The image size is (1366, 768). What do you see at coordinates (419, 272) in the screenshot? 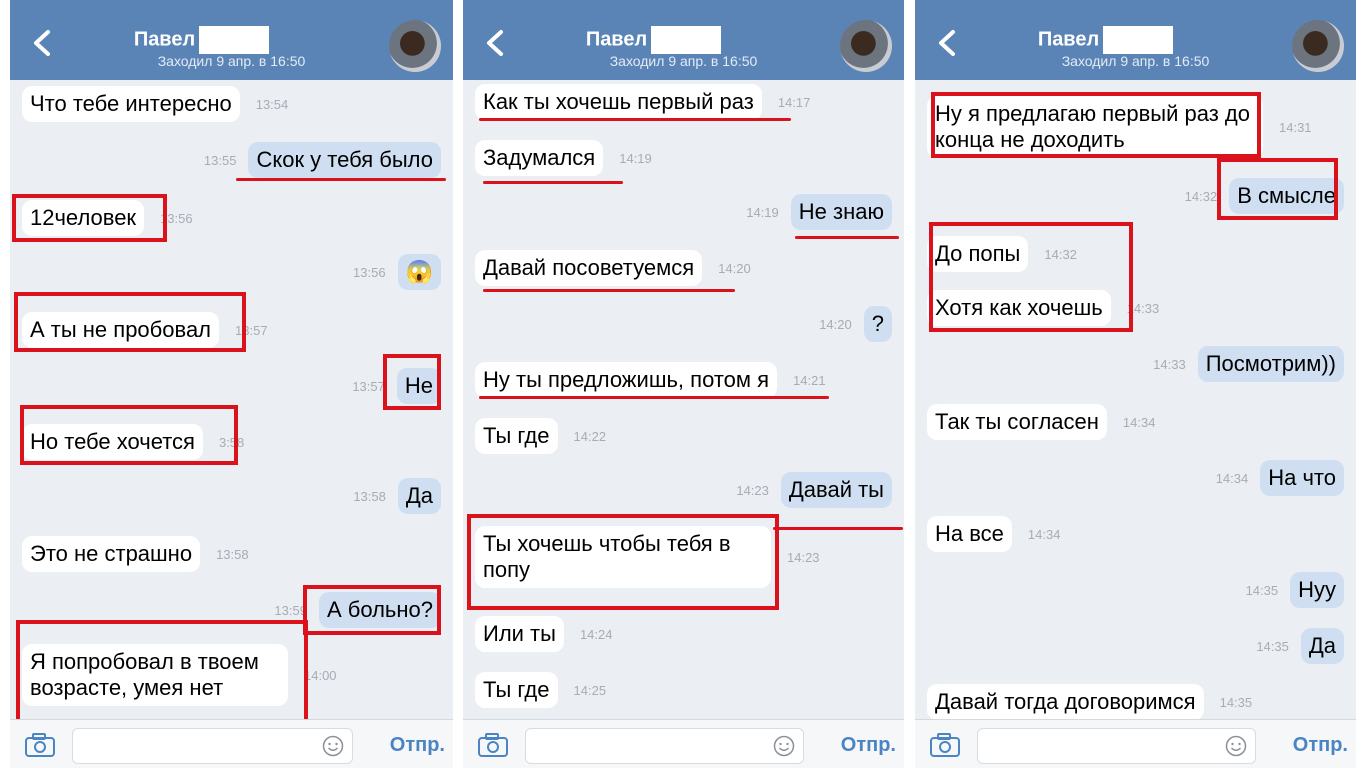
I see `scream-emoji: 😱` at bounding box center [419, 272].